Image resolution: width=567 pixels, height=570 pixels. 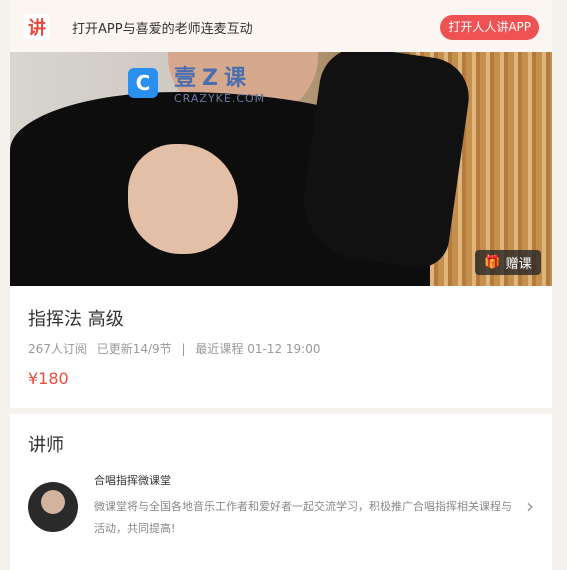 I want to click on gift-course-button: 🎁 赠课, so click(x=508, y=262).